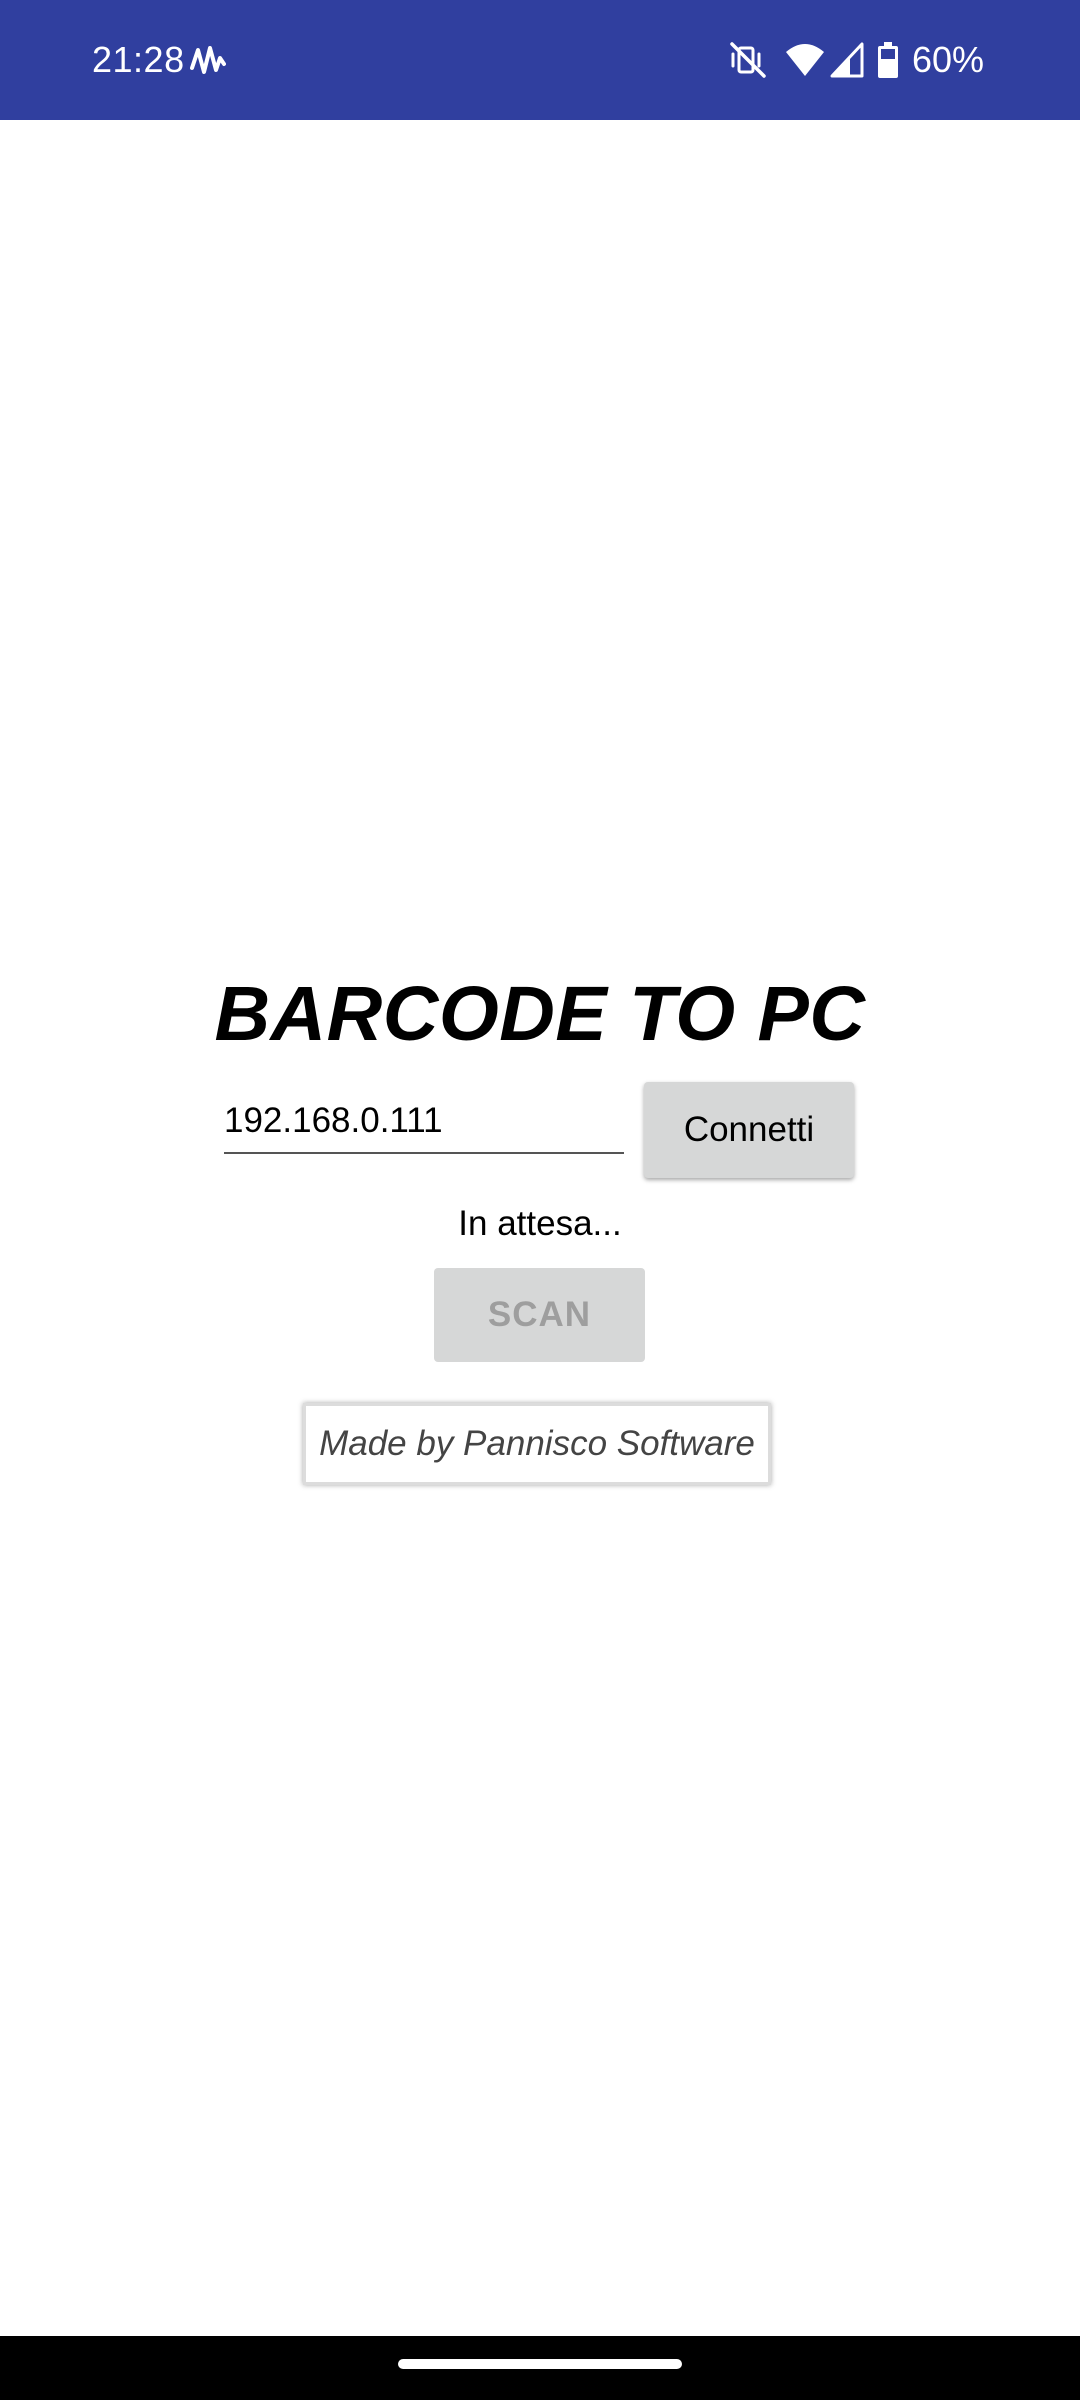 The height and width of the screenshot is (2400, 1080). What do you see at coordinates (888, 60) in the screenshot?
I see `battery-icon` at bounding box center [888, 60].